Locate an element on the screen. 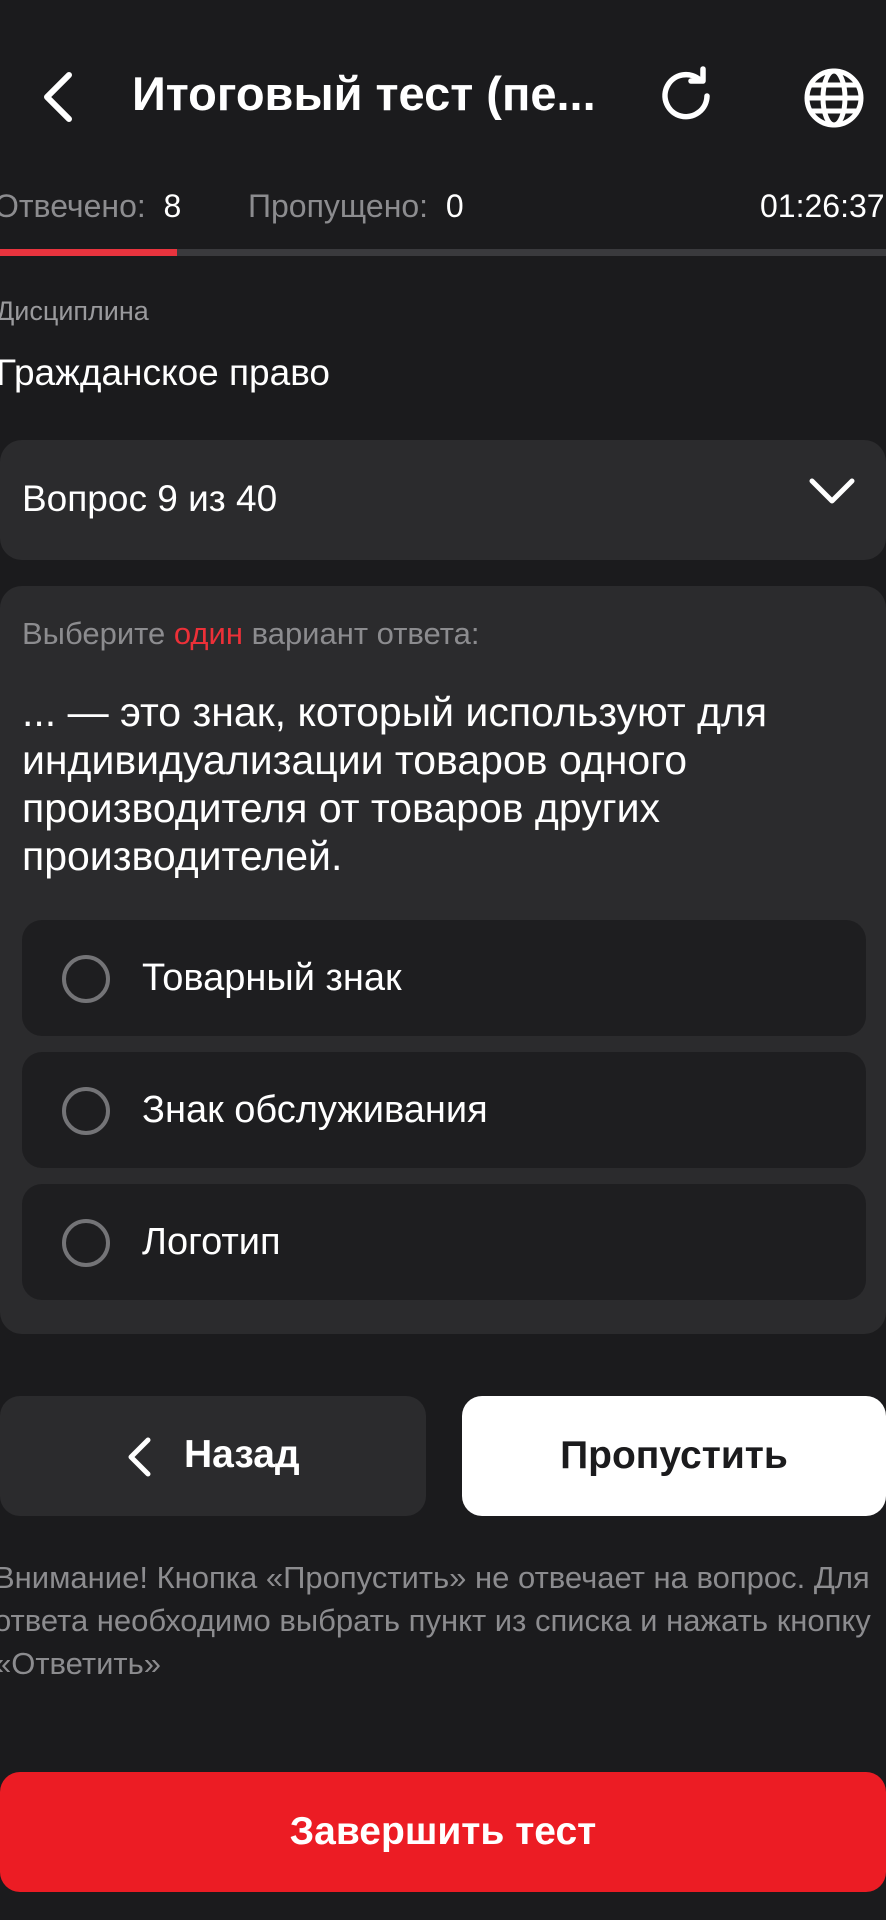 The height and width of the screenshot is (1920, 886). hint-text-start: Выберите is located at coordinates (98, 633).